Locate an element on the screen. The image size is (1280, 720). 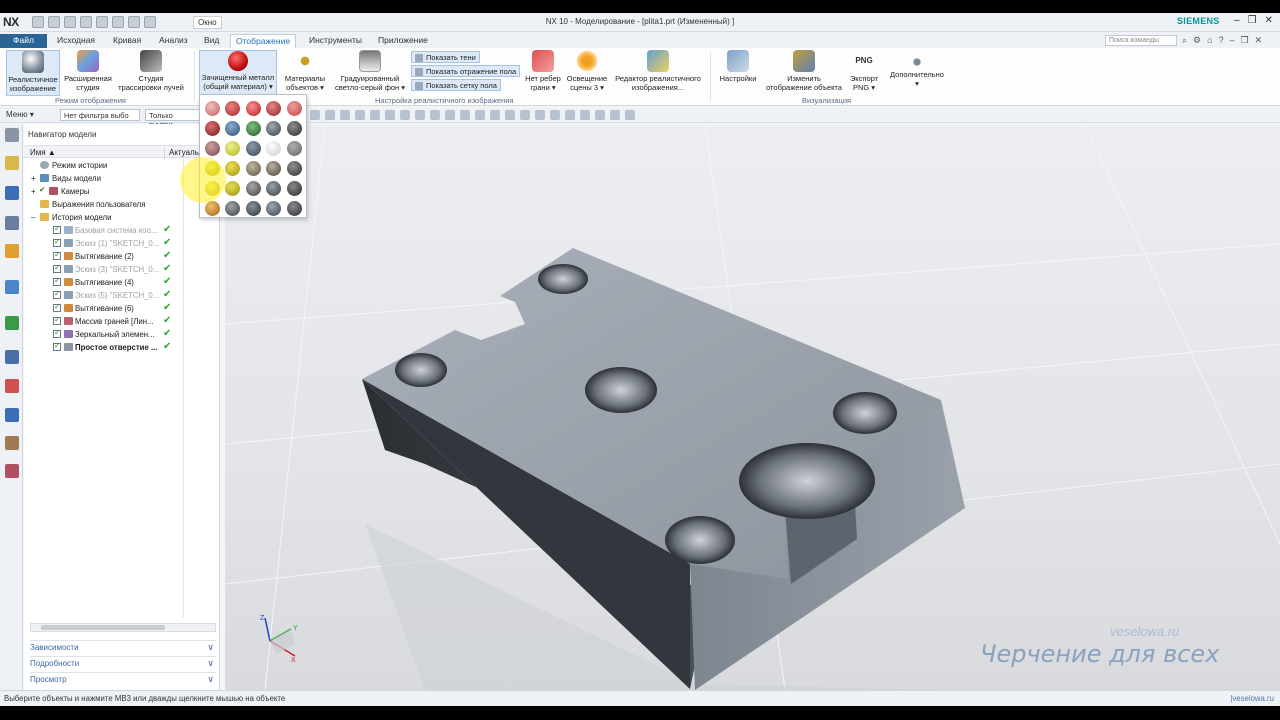
tree-row-feature: Эскиз (1) "SKETCH_0... ✔ is located at coordinates (122, 243).